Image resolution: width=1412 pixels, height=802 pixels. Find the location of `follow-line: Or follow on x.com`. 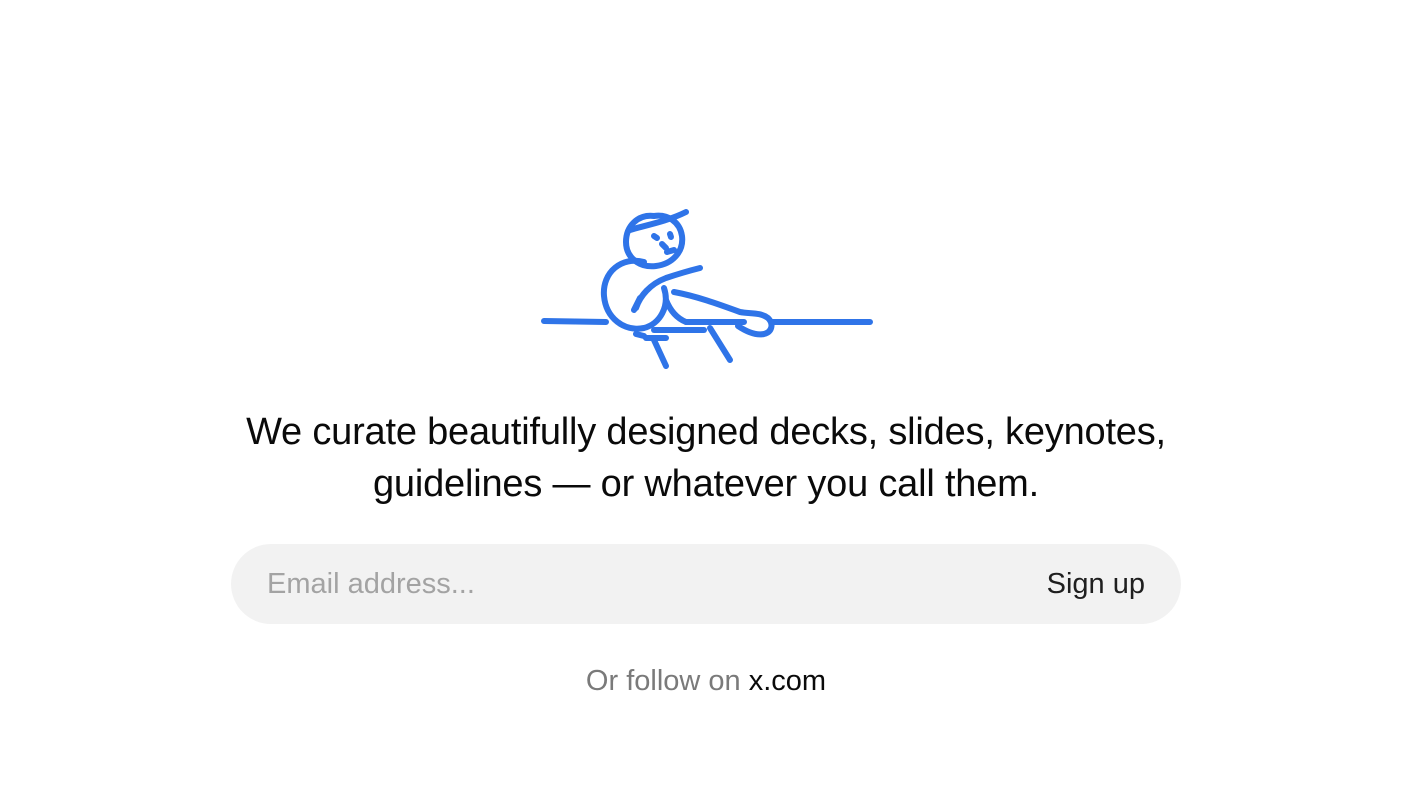

follow-line: Or follow on x.com is located at coordinates (706, 681).